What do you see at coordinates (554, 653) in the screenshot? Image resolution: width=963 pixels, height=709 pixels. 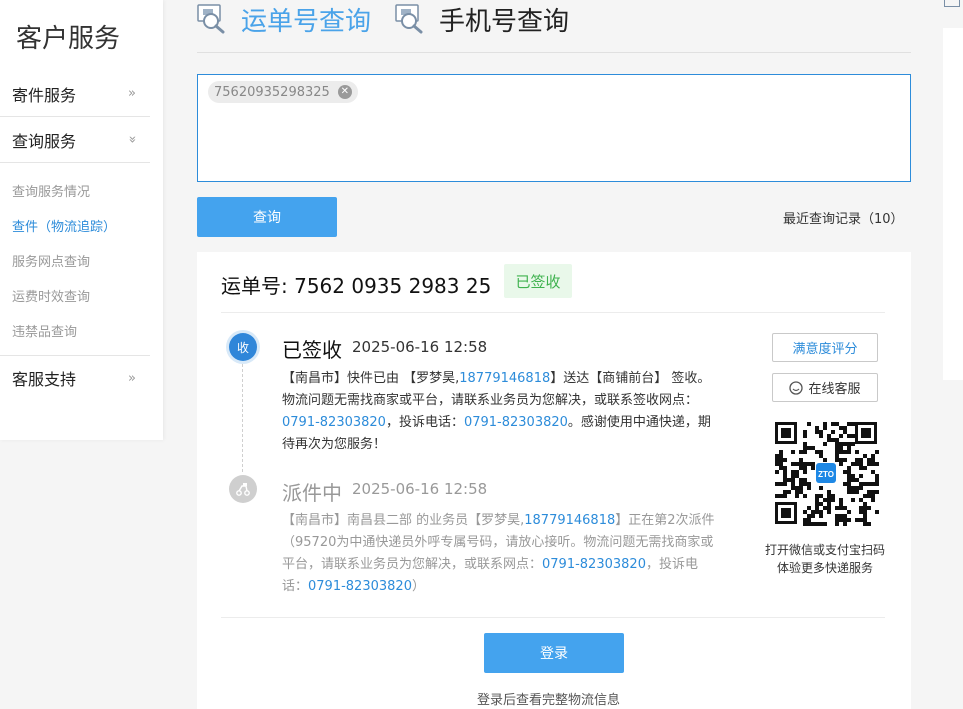 I see `login-button: 登录` at bounding box center [554, 653].